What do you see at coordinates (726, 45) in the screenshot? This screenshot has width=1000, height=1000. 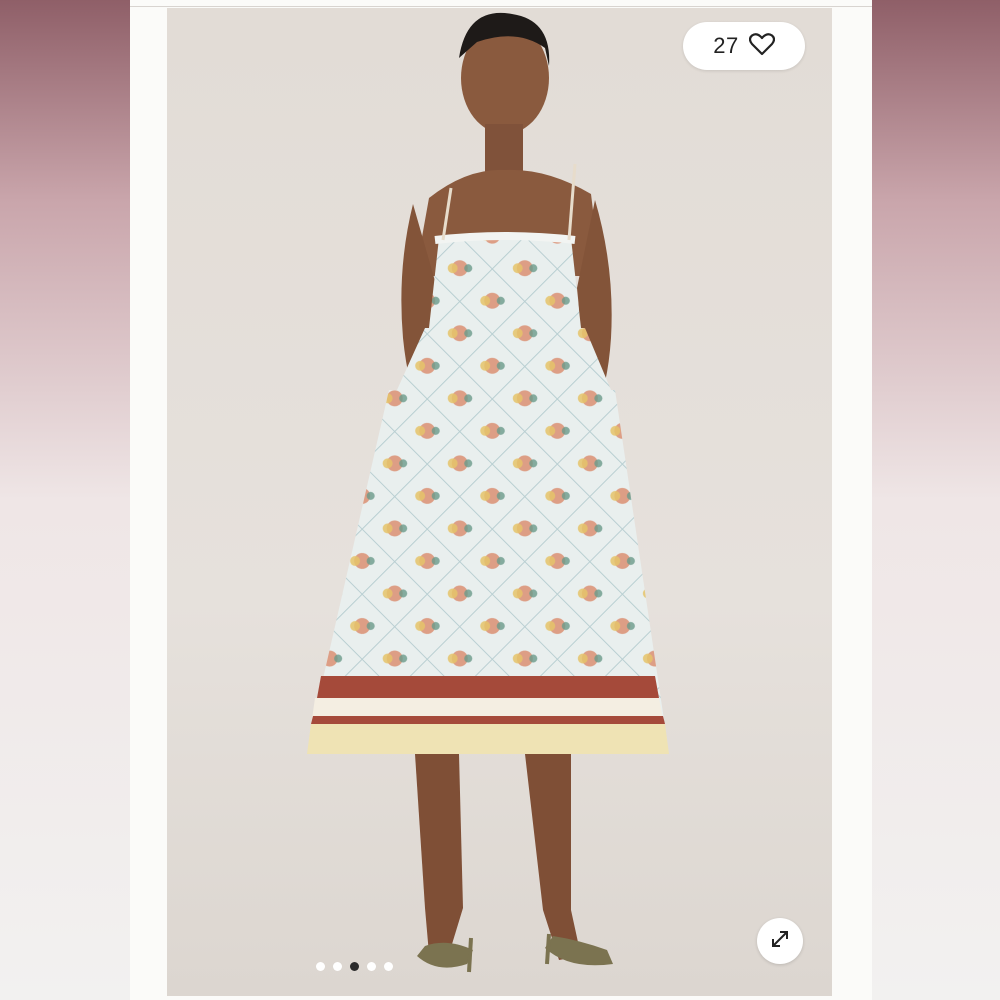 I see `like-count: 27` at bounding box center [726, 45].